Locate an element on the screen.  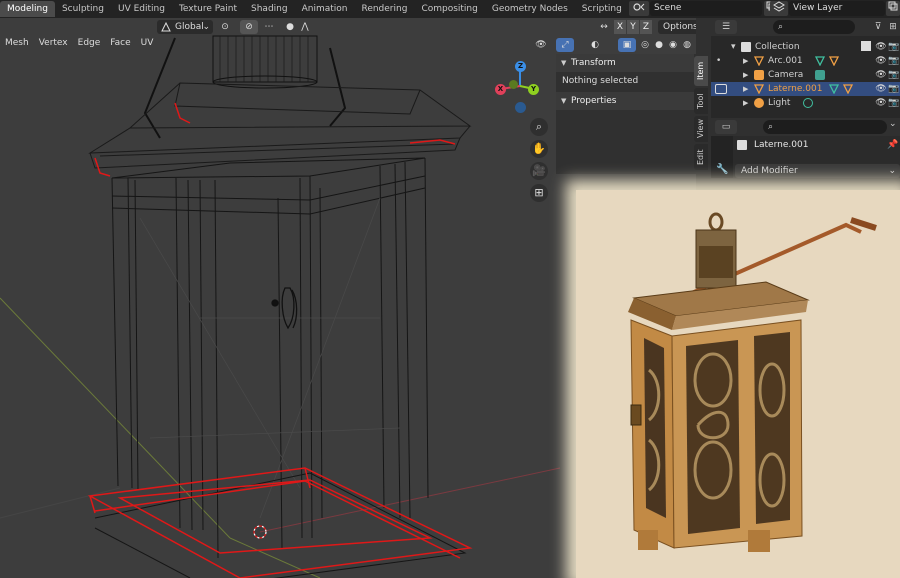
display-mode-dropdown: ☰ is located at coordinates (726, 27).